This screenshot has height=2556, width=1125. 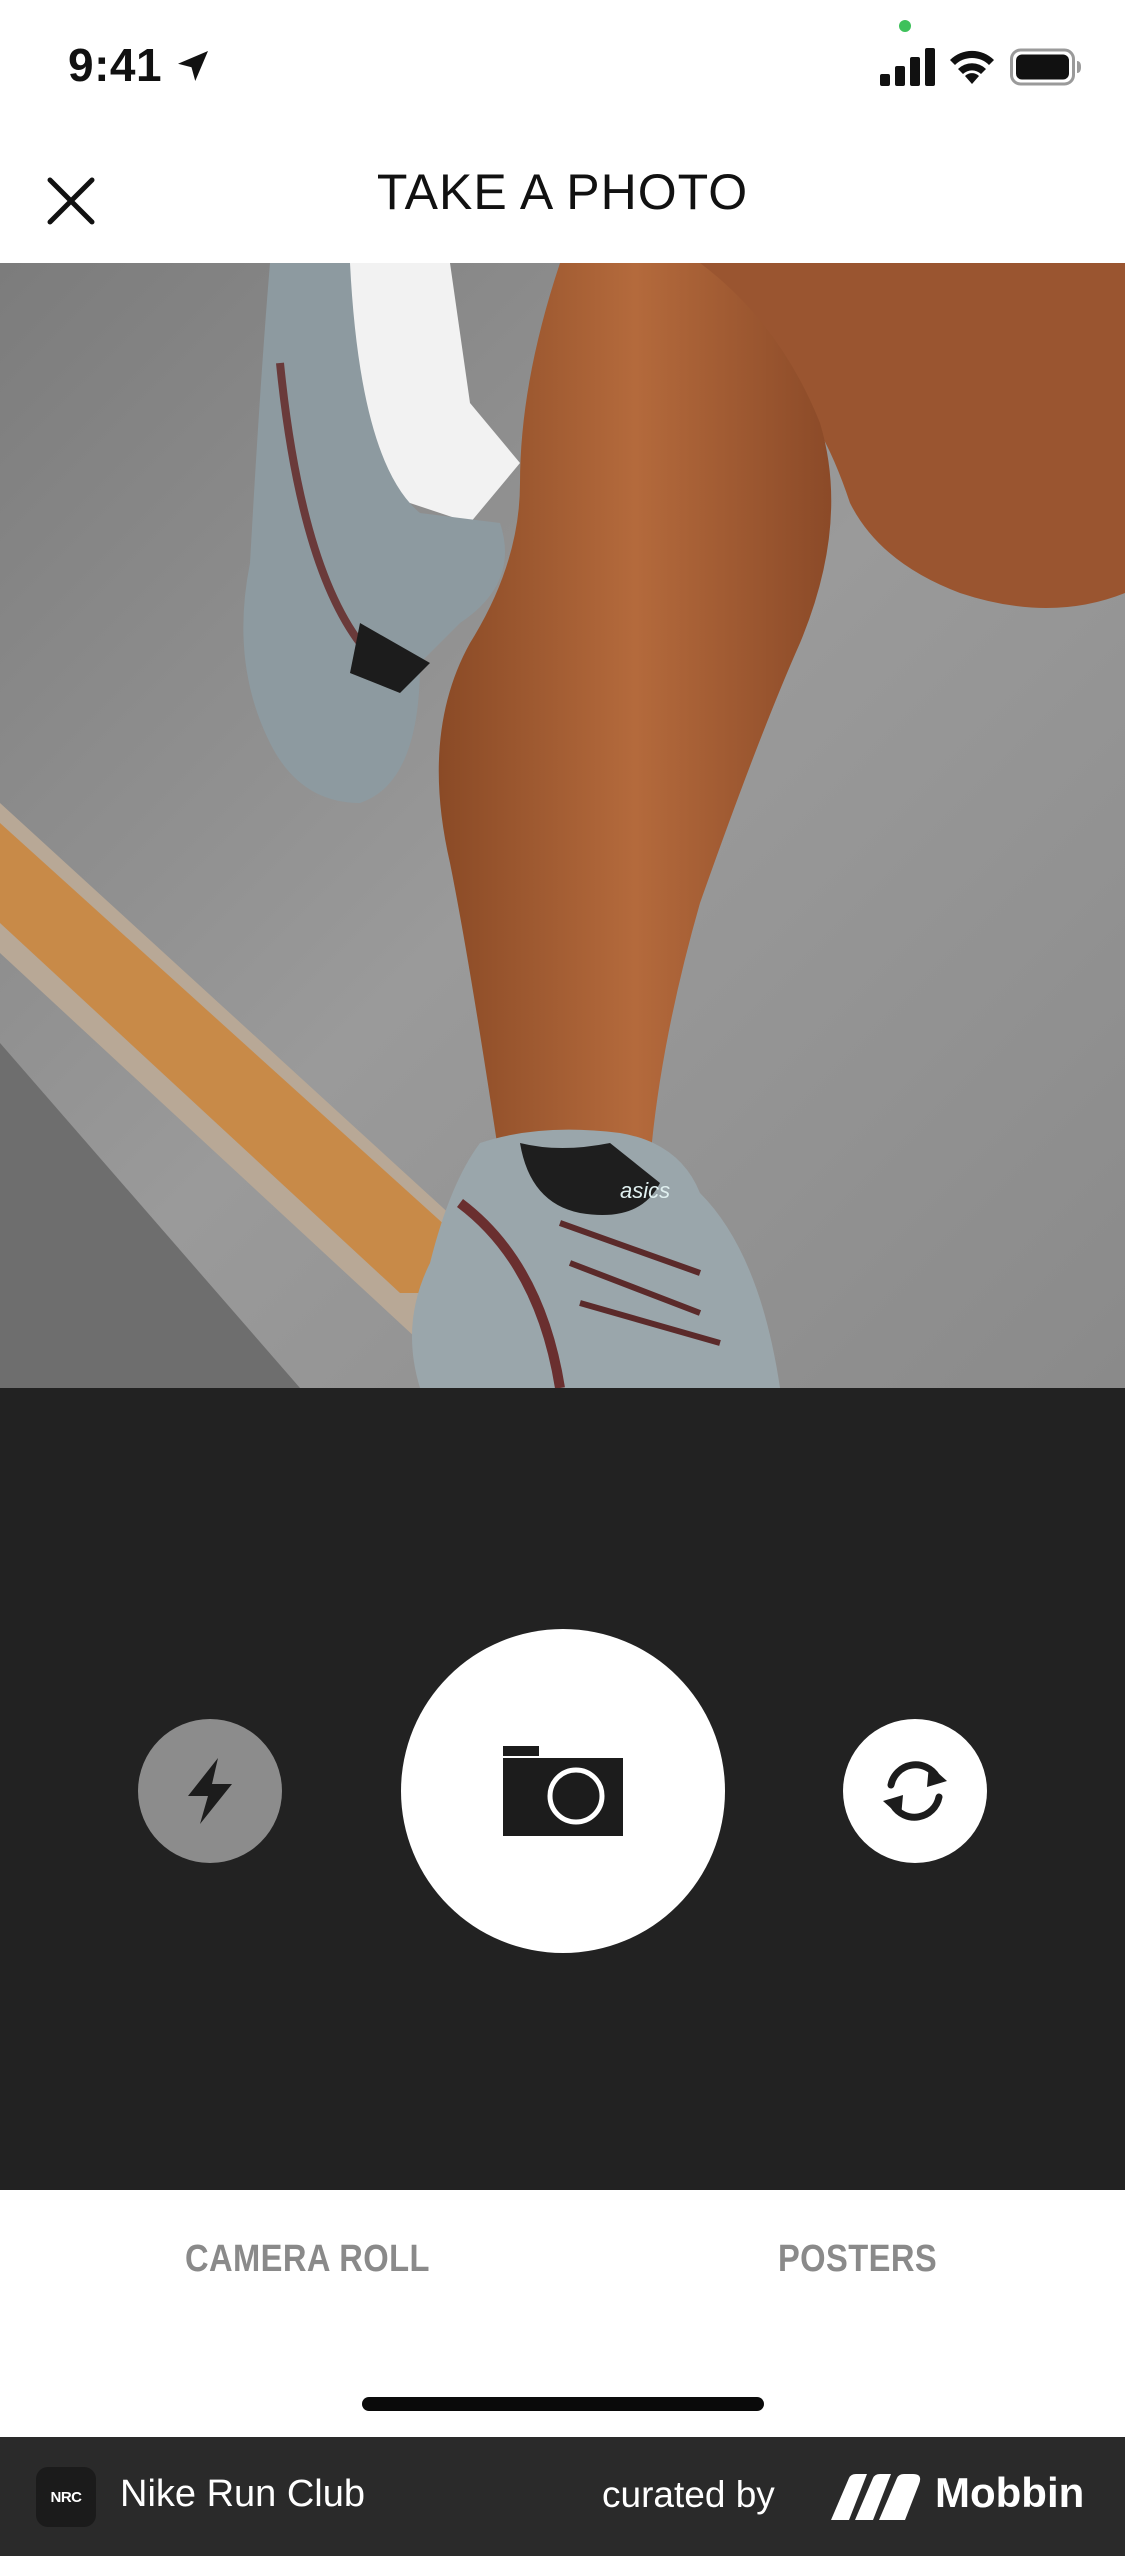 What do you see at coordinates (905, 26) in the screenshot?
I see `privacy-indicator-dot` at bounding box center [905, 26].